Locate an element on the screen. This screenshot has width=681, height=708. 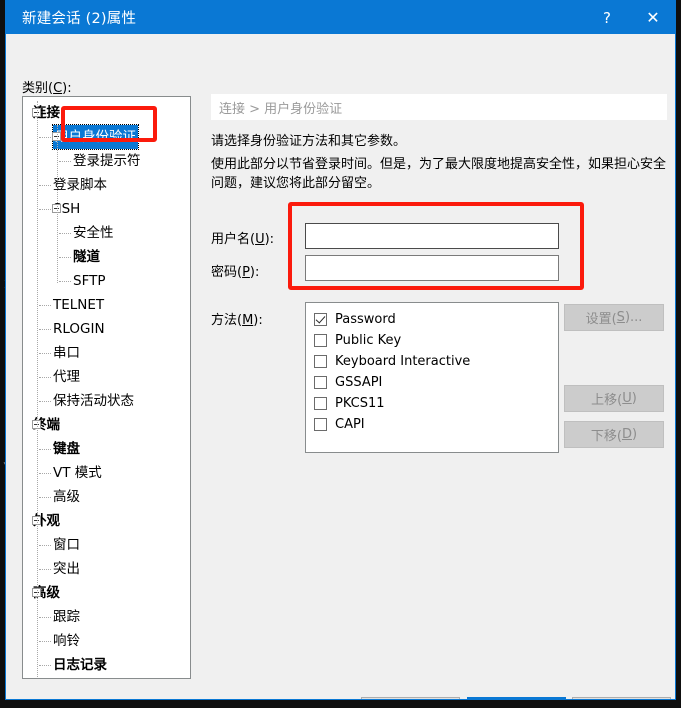
tree-item-2: 登录提示符 is located at coordinates (106, 161).